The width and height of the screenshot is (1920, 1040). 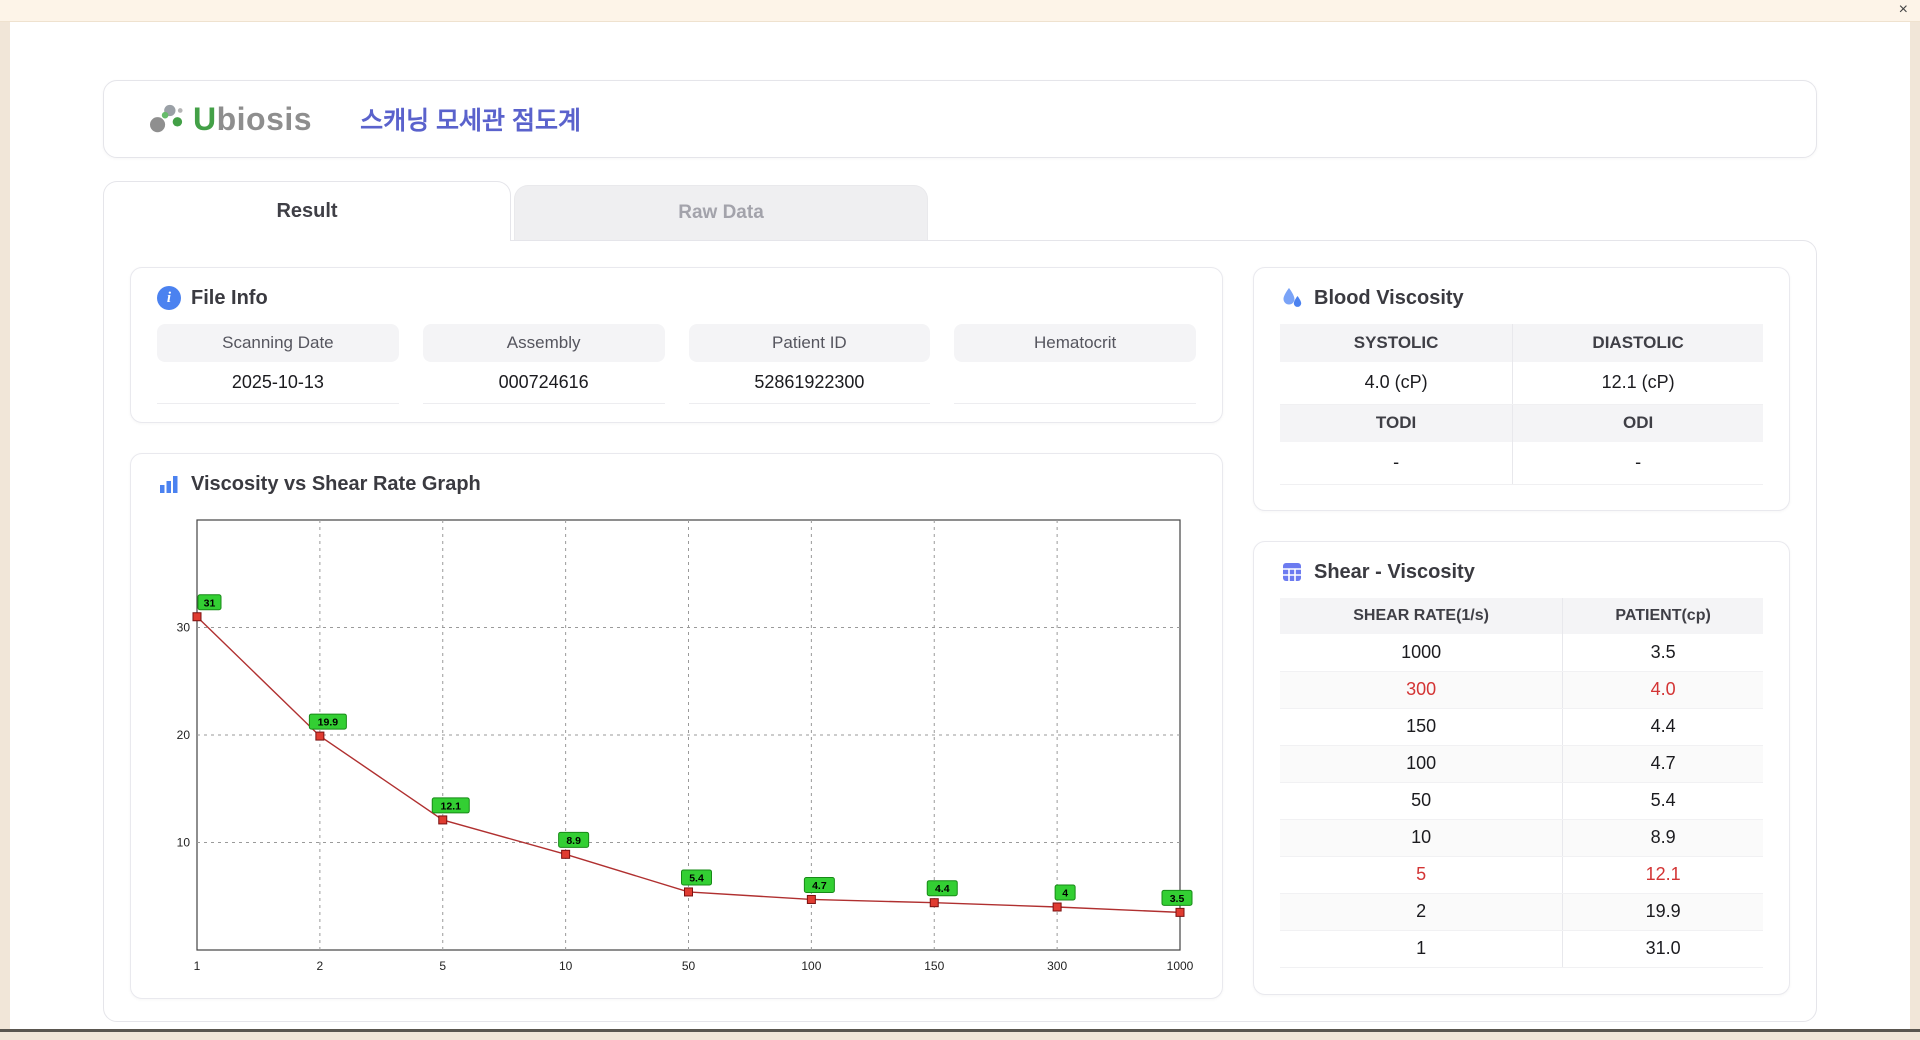 What do you see at coordinates (1521, 653) in the screenshot?
I see `shear-table-row: 1000 3.5` at bounding box center [1521, 653].